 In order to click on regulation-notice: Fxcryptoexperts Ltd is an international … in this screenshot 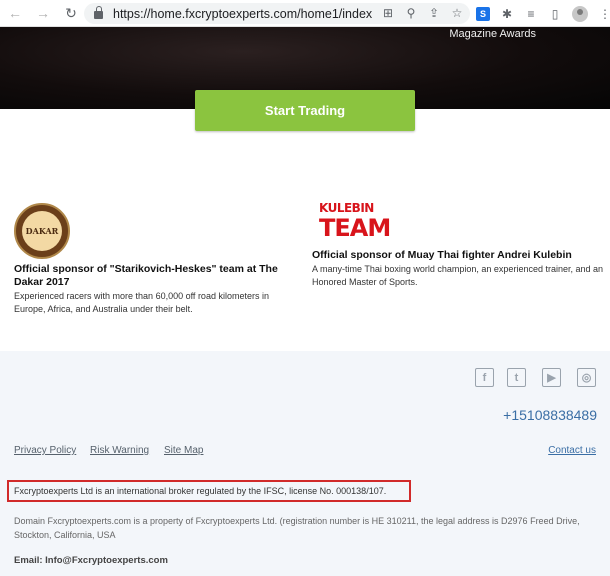, I will do `click(200, 491)`.